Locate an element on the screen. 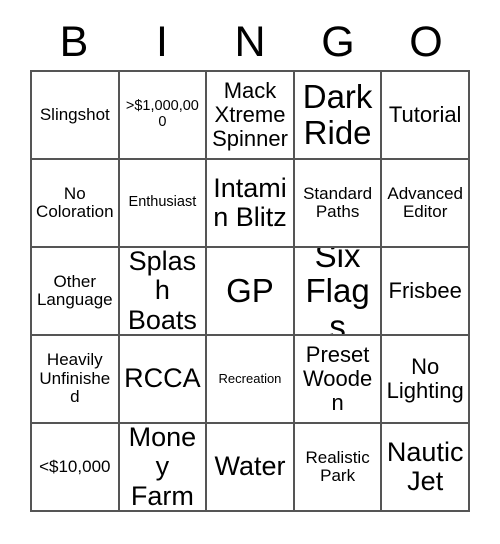  bingo-cell-i2: Enthusiast is located at coordinates (163, 204).